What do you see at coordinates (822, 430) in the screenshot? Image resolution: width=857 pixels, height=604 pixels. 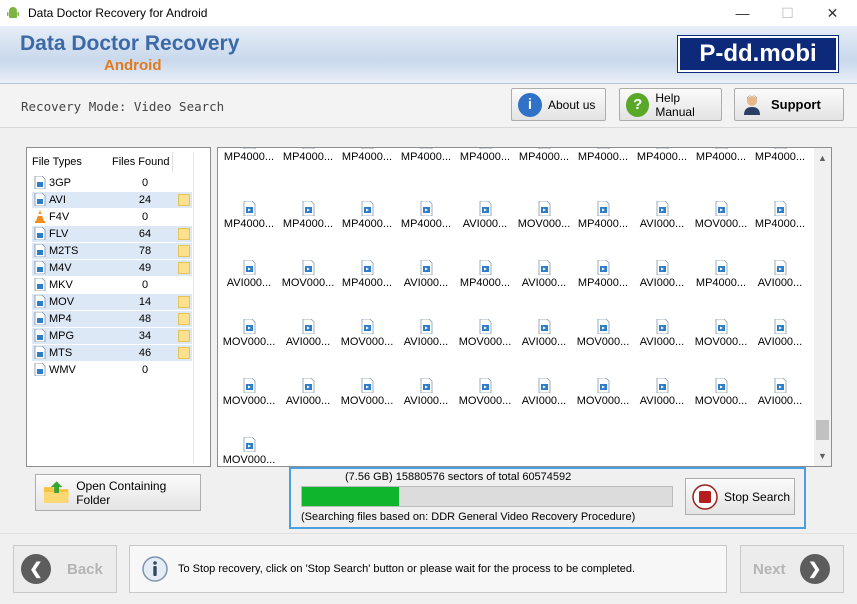 I see `scrollbar-thumb` at bounding box center [822, 430].